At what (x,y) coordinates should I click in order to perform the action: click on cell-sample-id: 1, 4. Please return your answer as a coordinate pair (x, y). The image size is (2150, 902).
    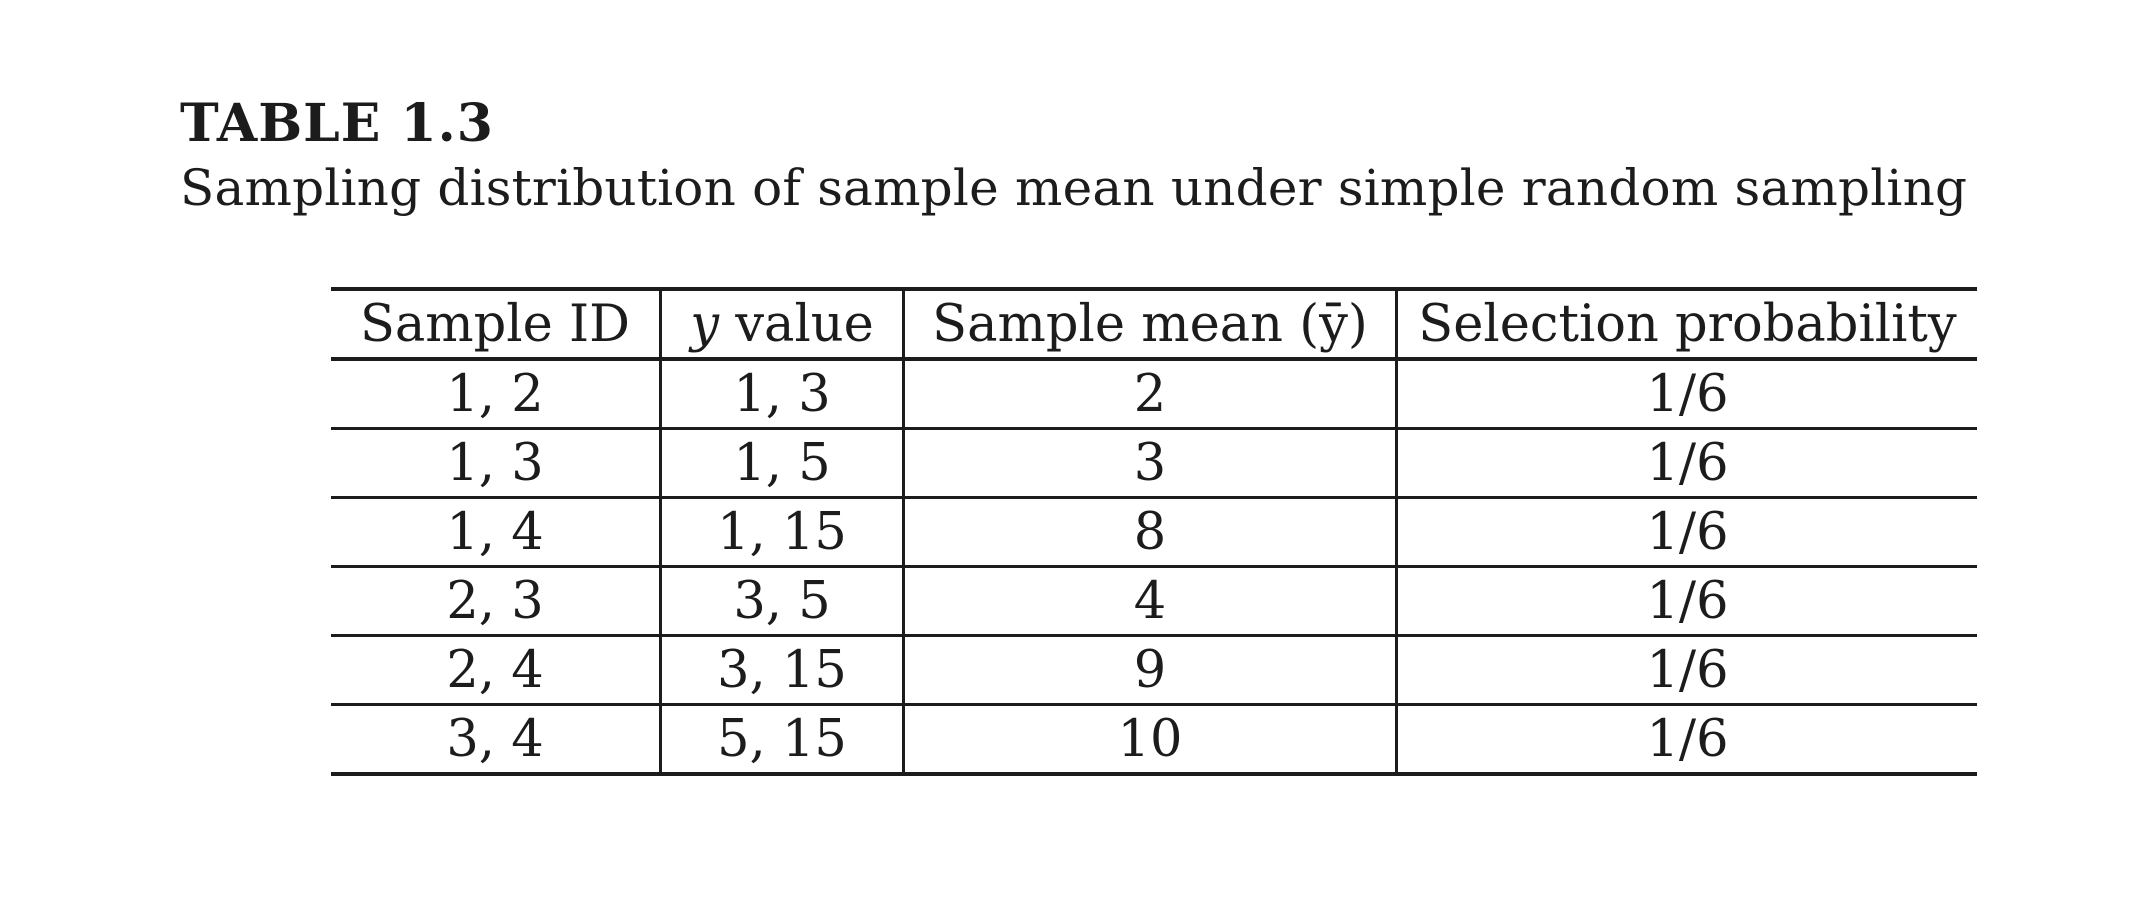
    Looking at the image, I should click on (496, 532).